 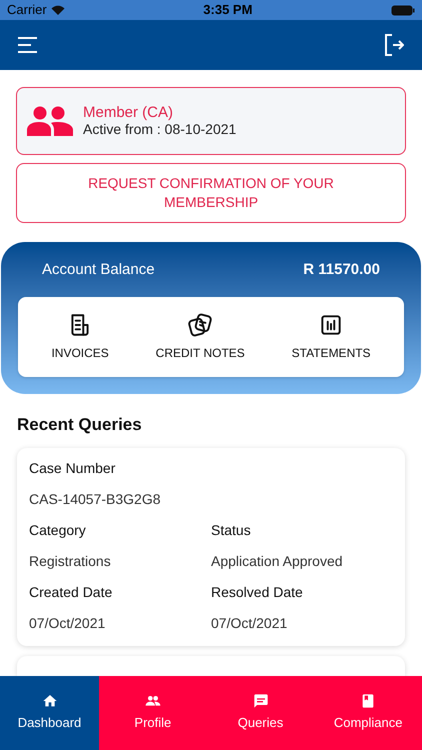 What do you see at coordinates (260, 701) in the screenshot?
I see `chat-icon` at bounding box center [260, 701].